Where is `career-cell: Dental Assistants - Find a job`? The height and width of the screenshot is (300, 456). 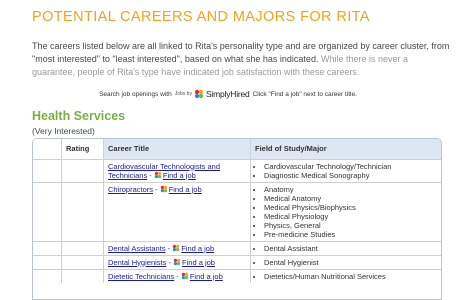 career-cell: Dental Assistants - Find a job is located at coordinates (177, 247).